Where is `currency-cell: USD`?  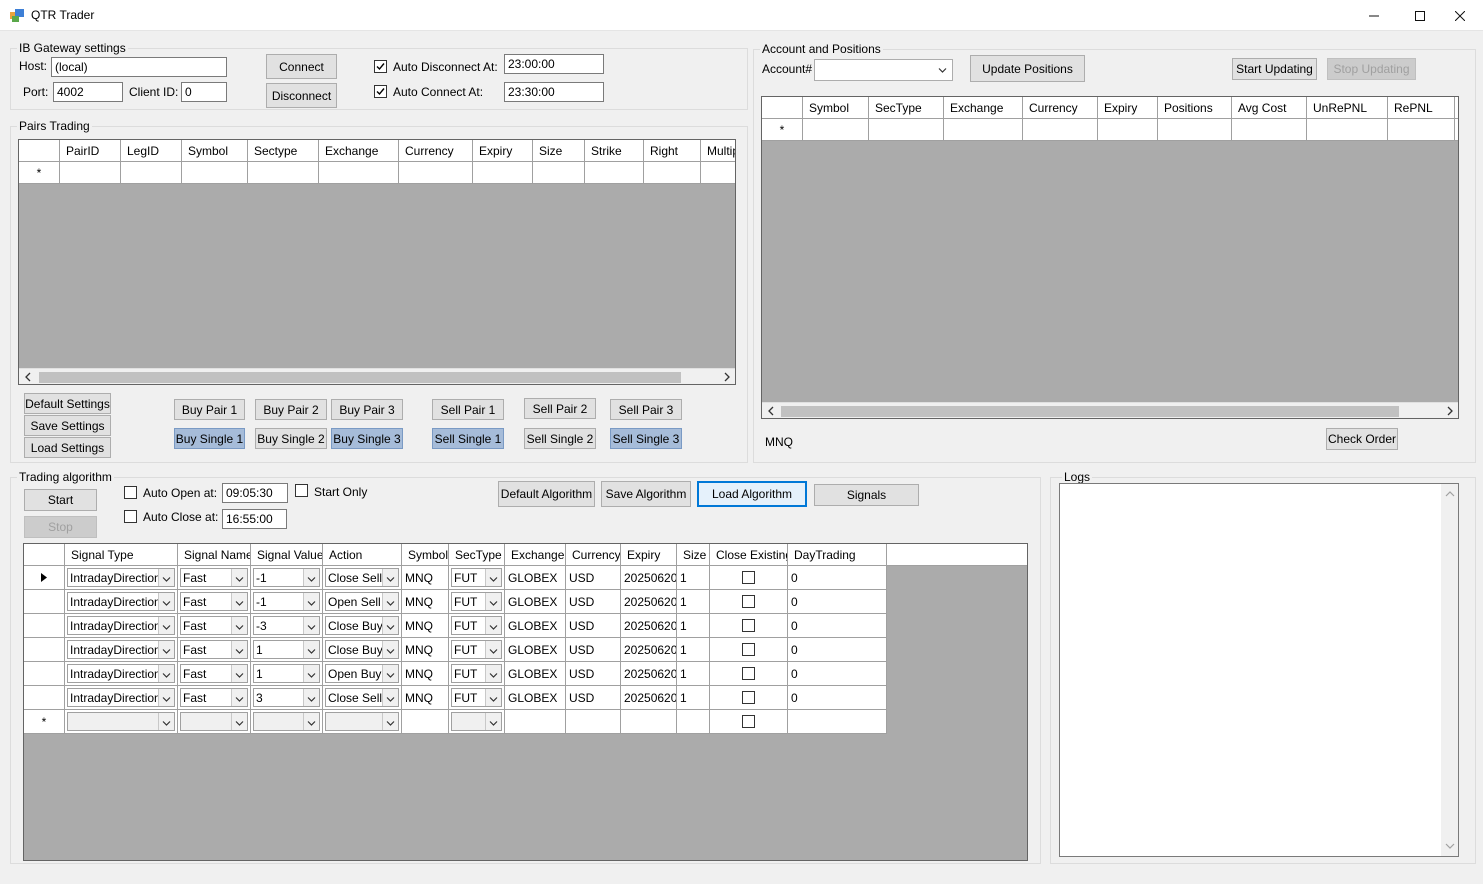 currency-cell: USD is located at coordinates (593, 673).